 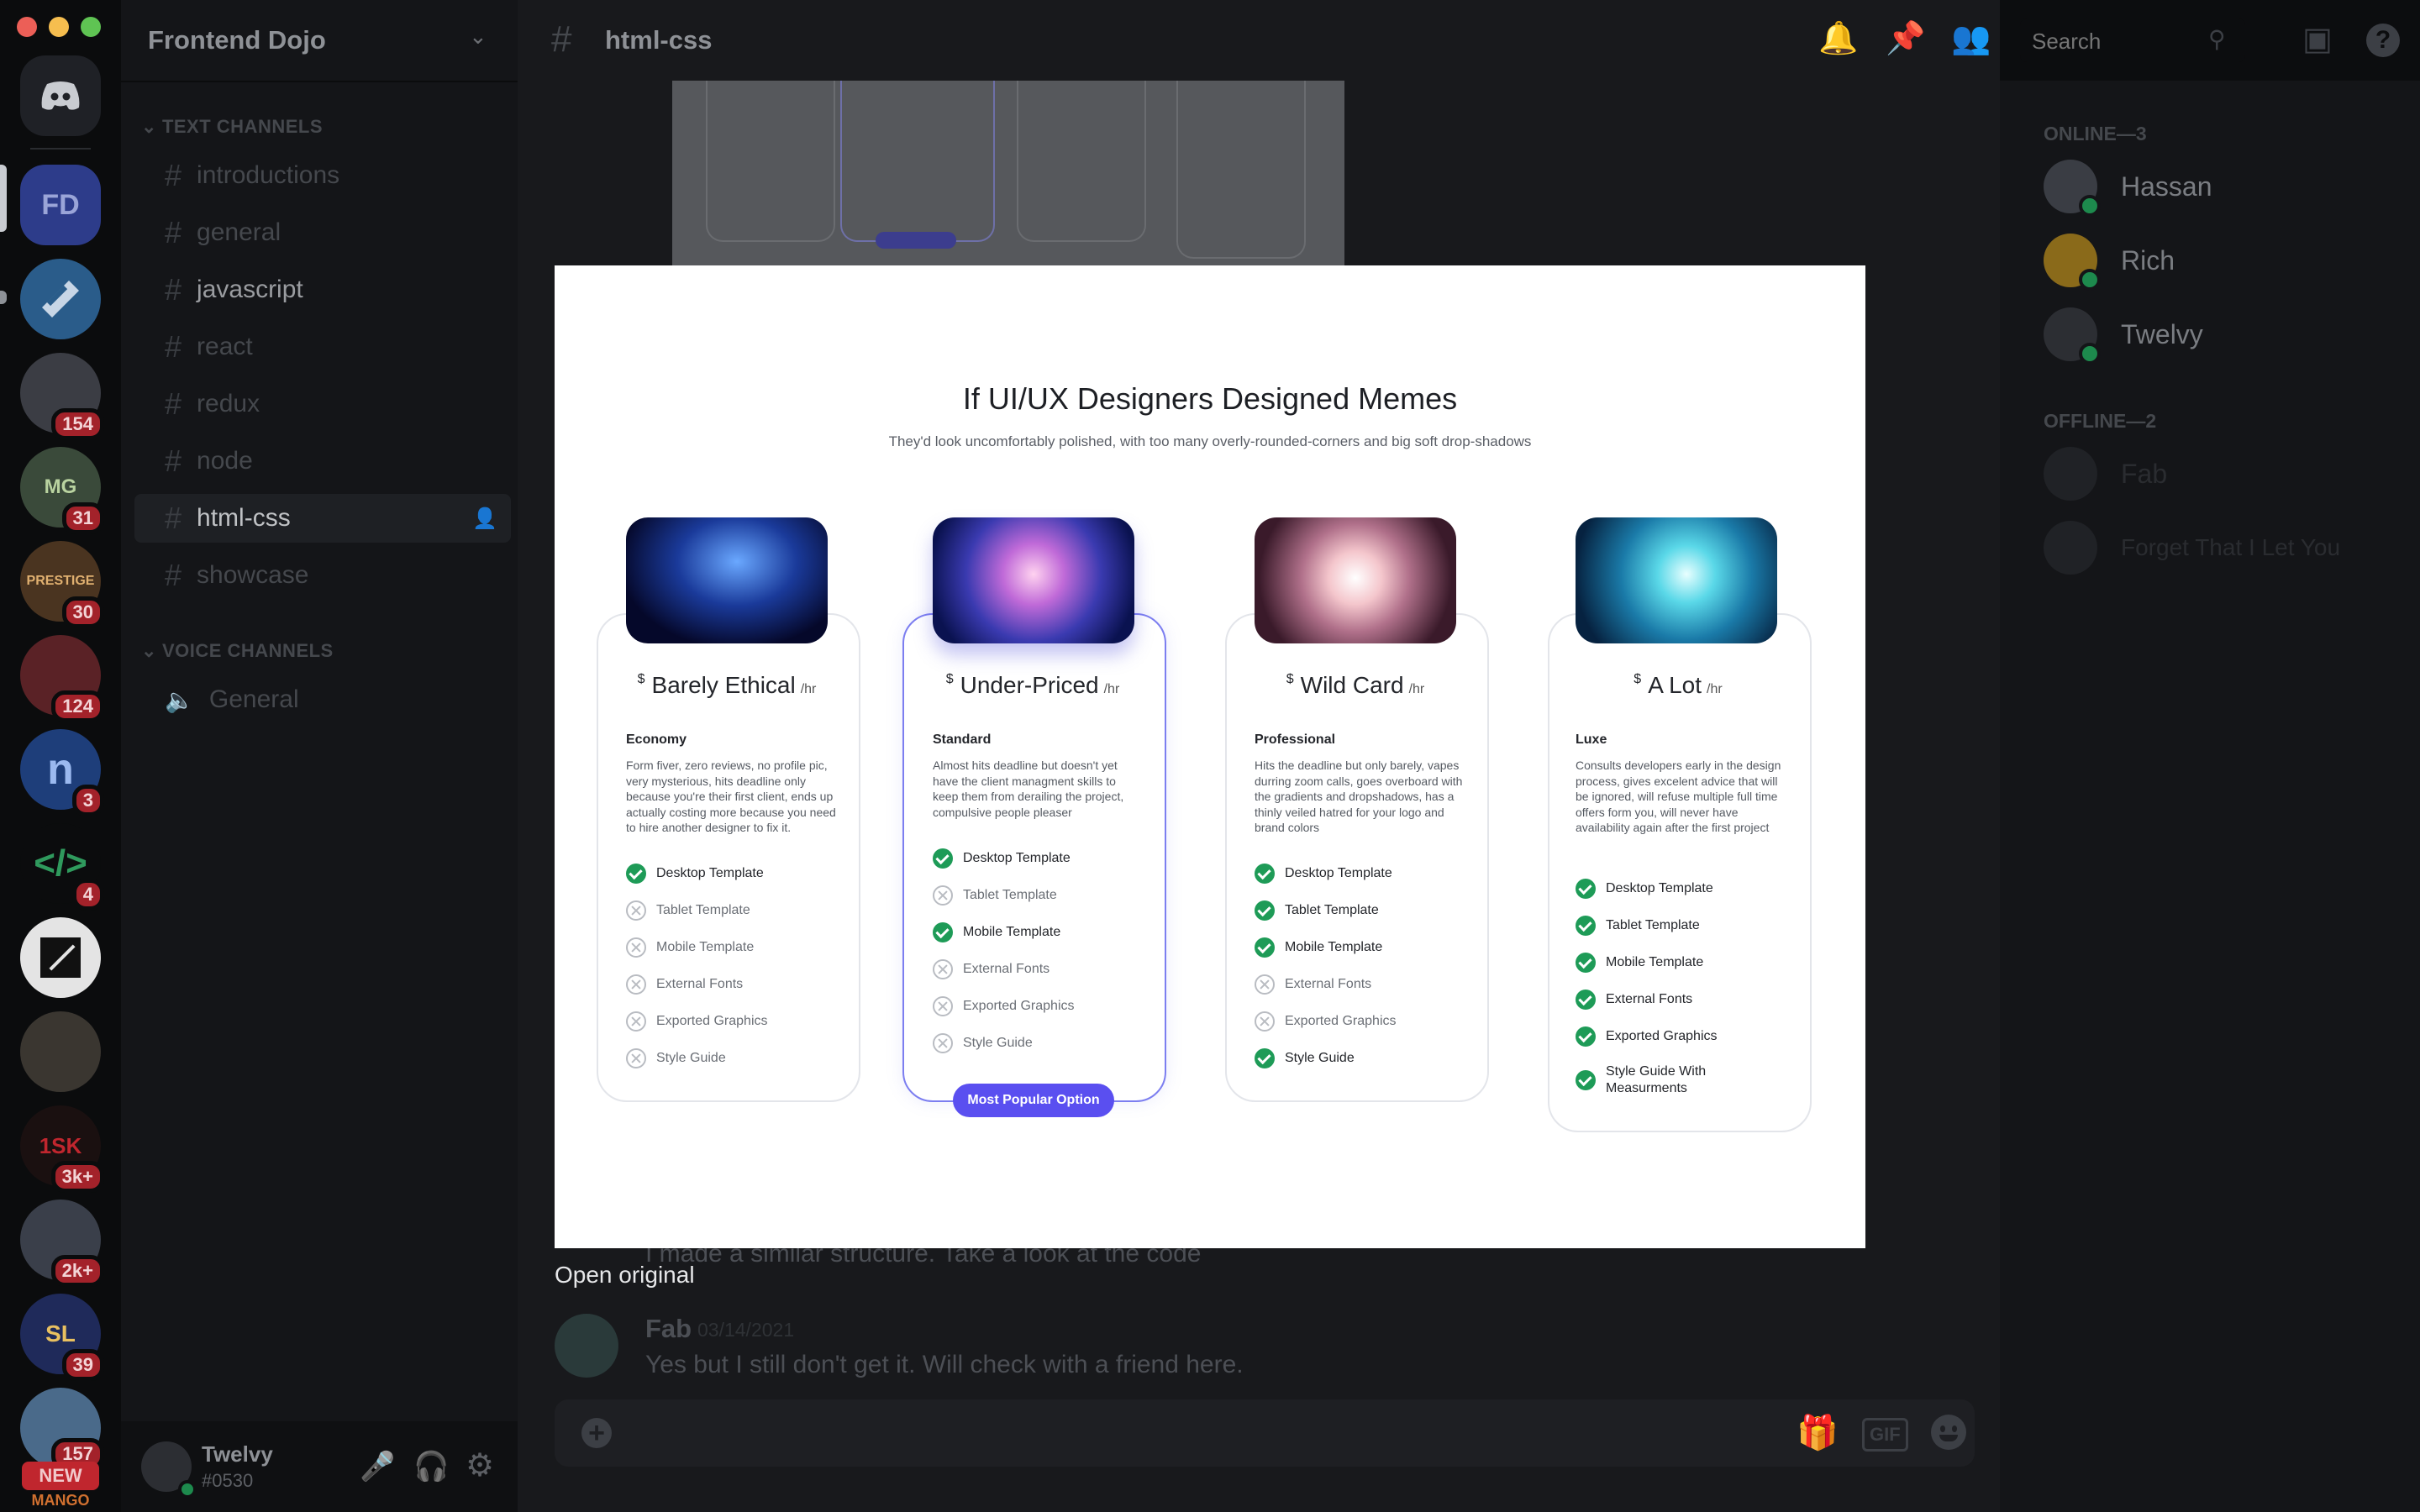 What do you see at coordinates (228, 1480) in the screenshot?
I see `user-tag: #0530` at bounding box center [228, 1480].